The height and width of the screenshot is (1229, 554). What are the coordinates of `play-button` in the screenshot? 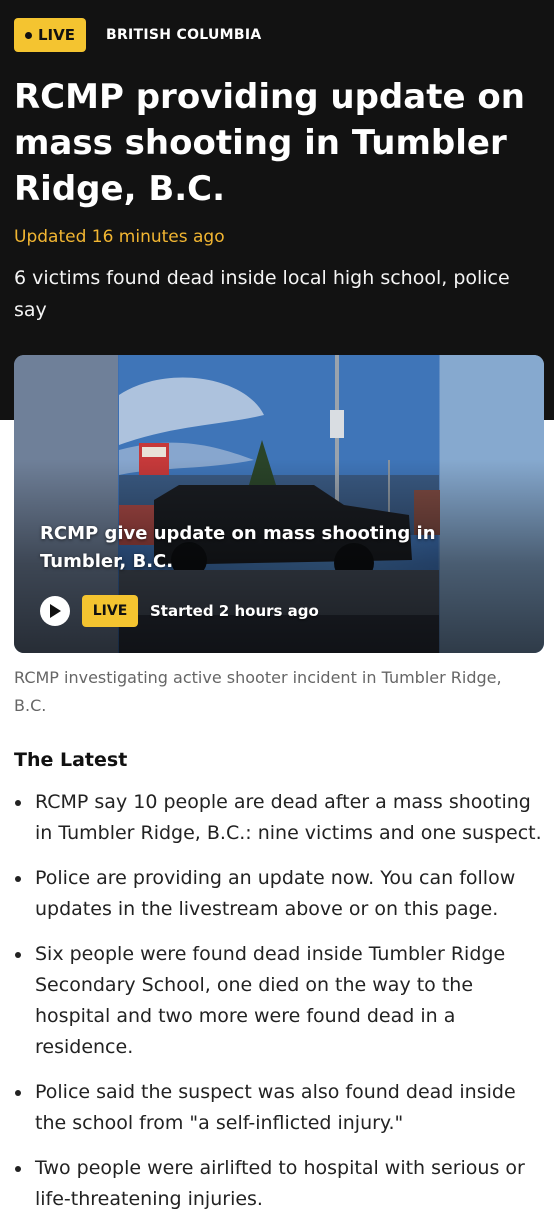 It's located at (55, 611).